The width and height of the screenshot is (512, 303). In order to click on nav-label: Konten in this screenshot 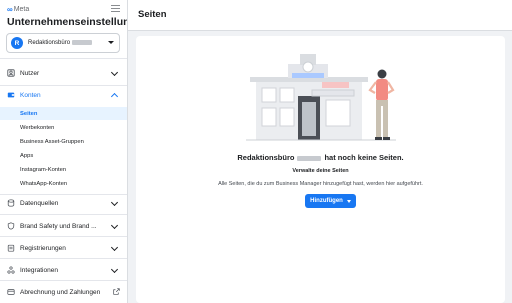, I will do `click(30, 95)`.